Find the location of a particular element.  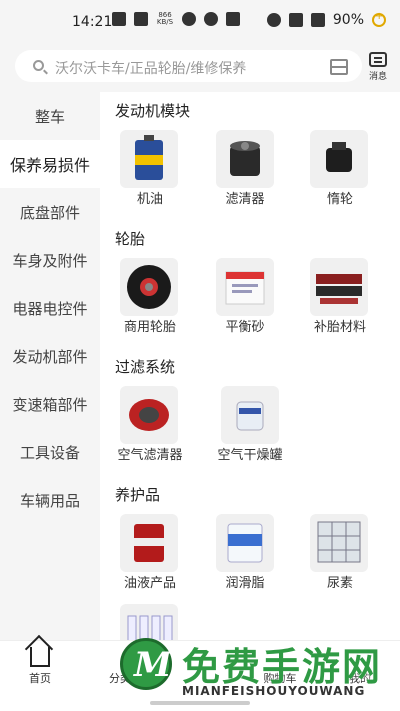

tire-icon is located at coordinates (149, 287).